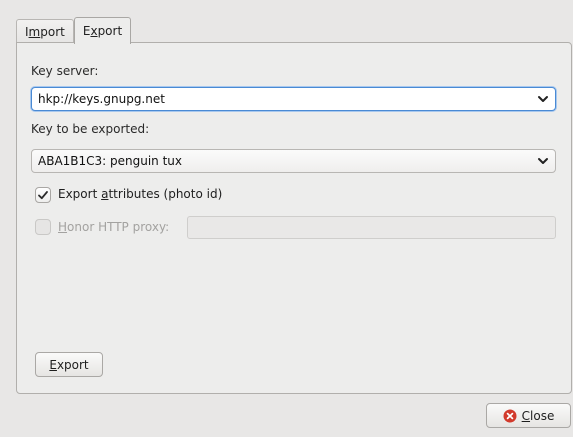 The height and width of the screenshot is (437, 573). I want to click on checkmark-icon, so click(43, 195).